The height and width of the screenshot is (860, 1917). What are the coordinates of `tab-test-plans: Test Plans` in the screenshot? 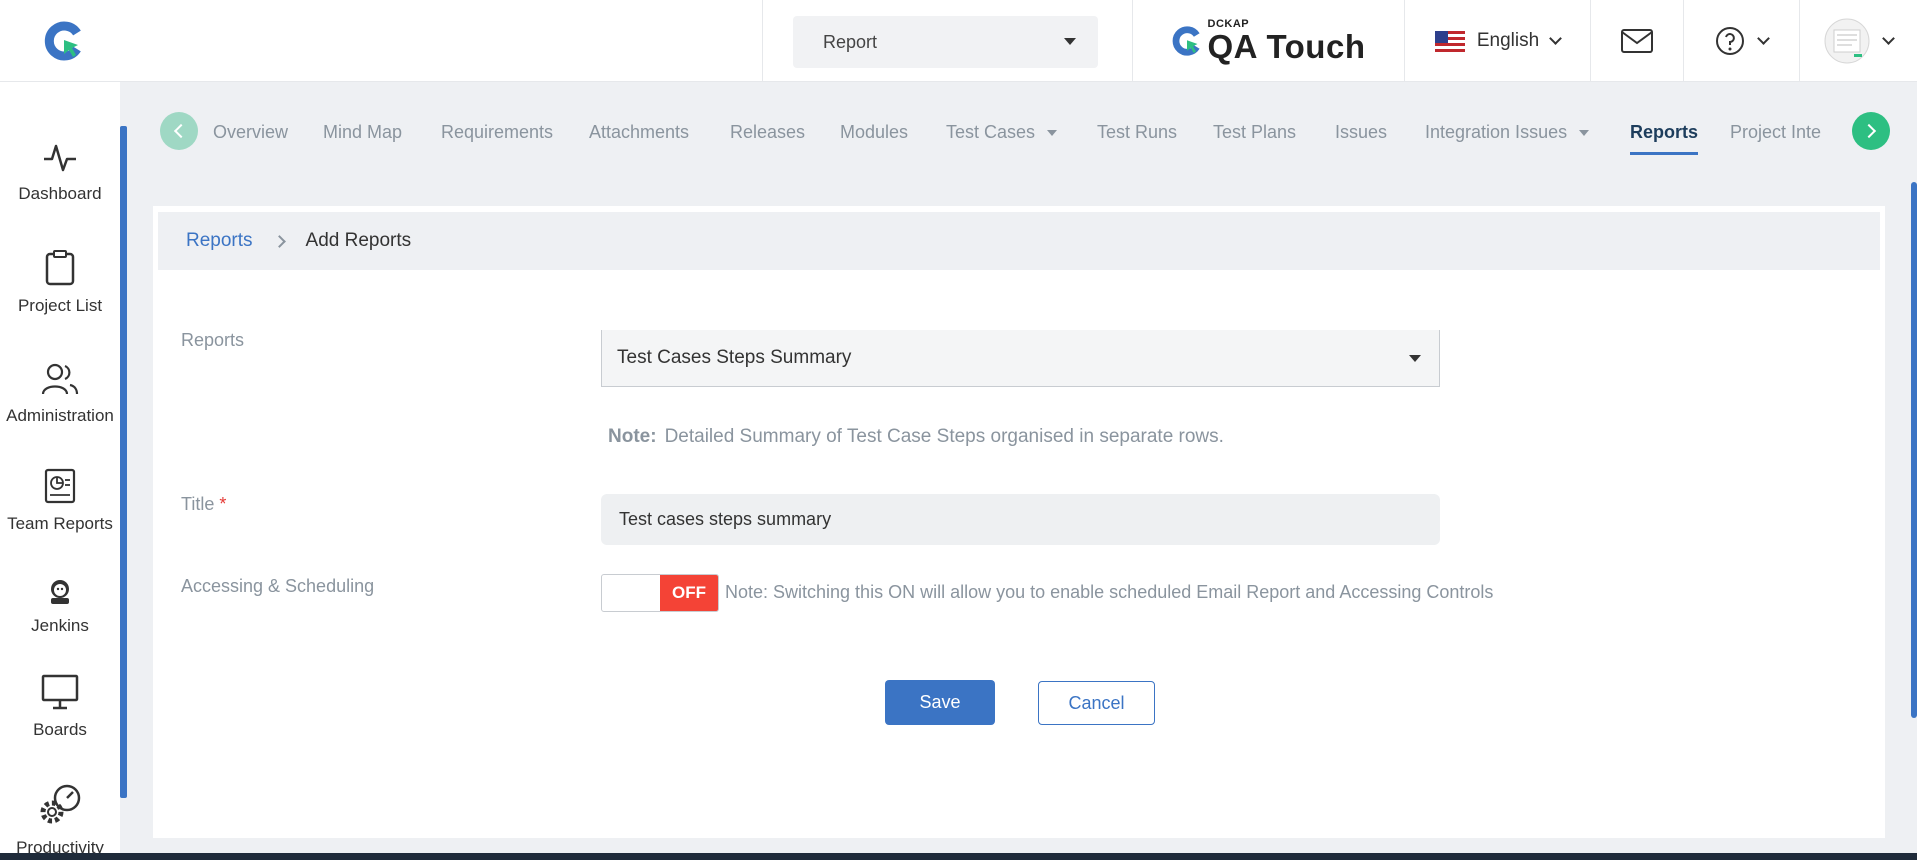 It's located at (1254, 132).